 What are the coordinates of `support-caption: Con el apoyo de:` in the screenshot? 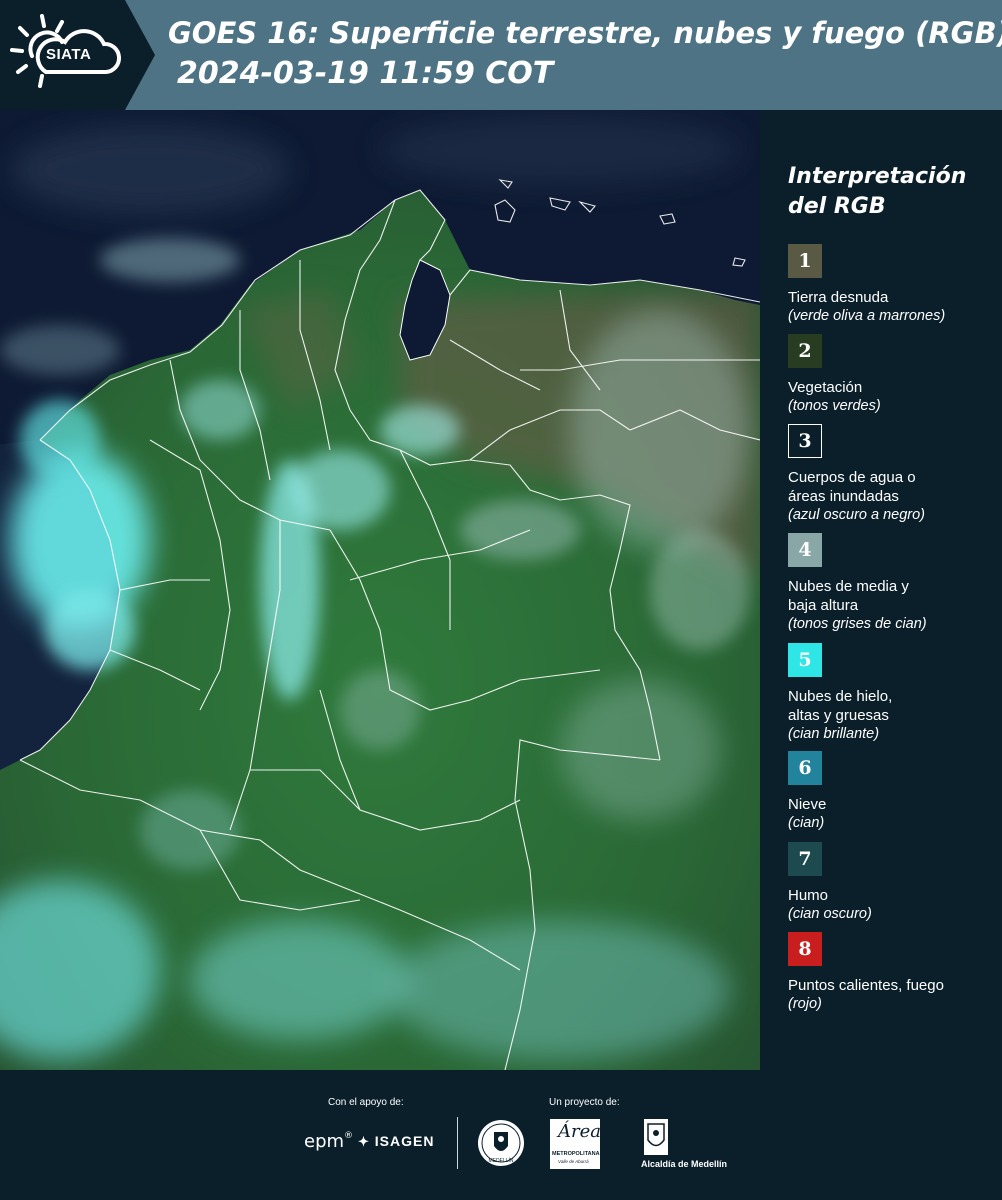 It's located at (366, 1102).